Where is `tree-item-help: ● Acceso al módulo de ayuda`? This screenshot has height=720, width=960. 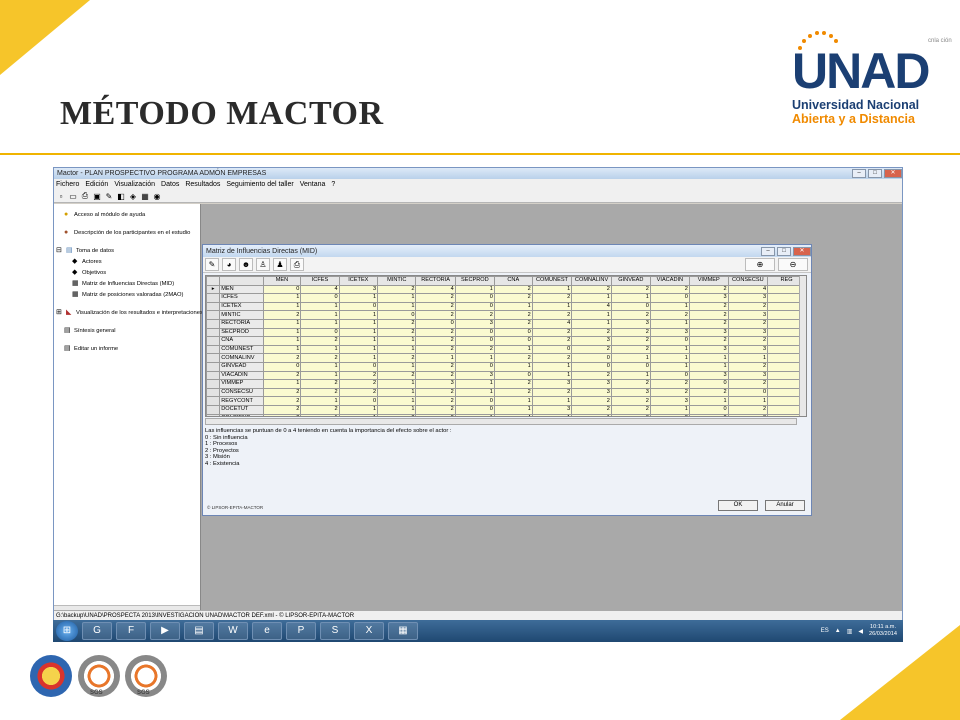 tree-item-help: ● Acceso al módulo de ayuda is located at coordinates (127, 215).